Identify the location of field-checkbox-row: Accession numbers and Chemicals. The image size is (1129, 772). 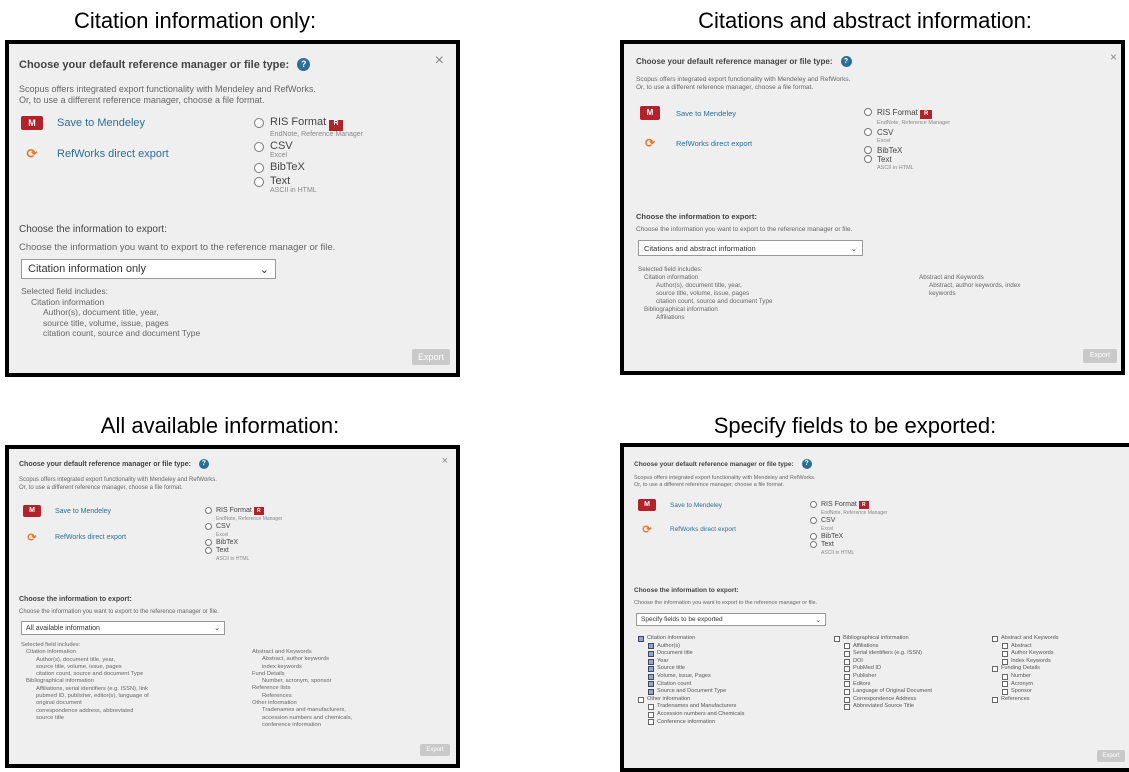
(691, 715).